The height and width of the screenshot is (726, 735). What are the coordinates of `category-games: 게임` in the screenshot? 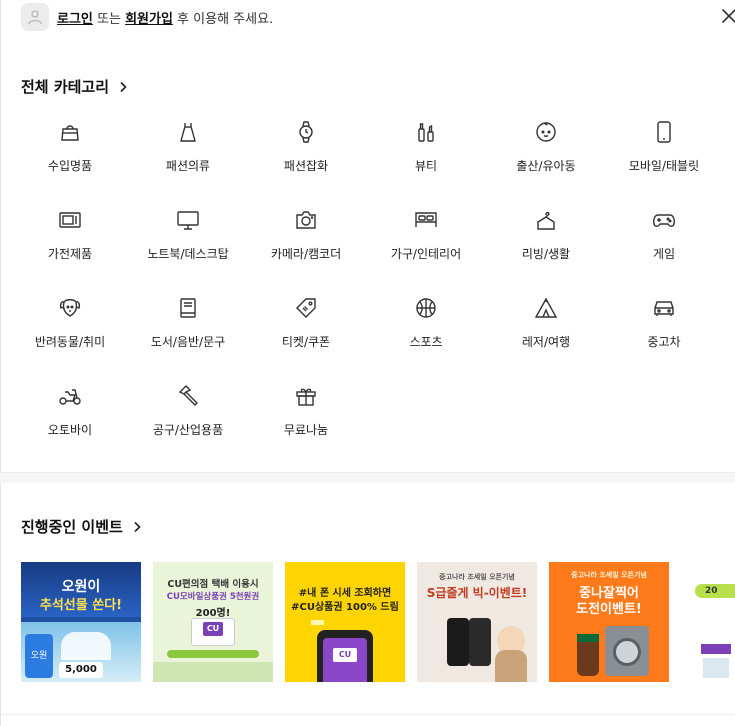 It's located at (664, 248).